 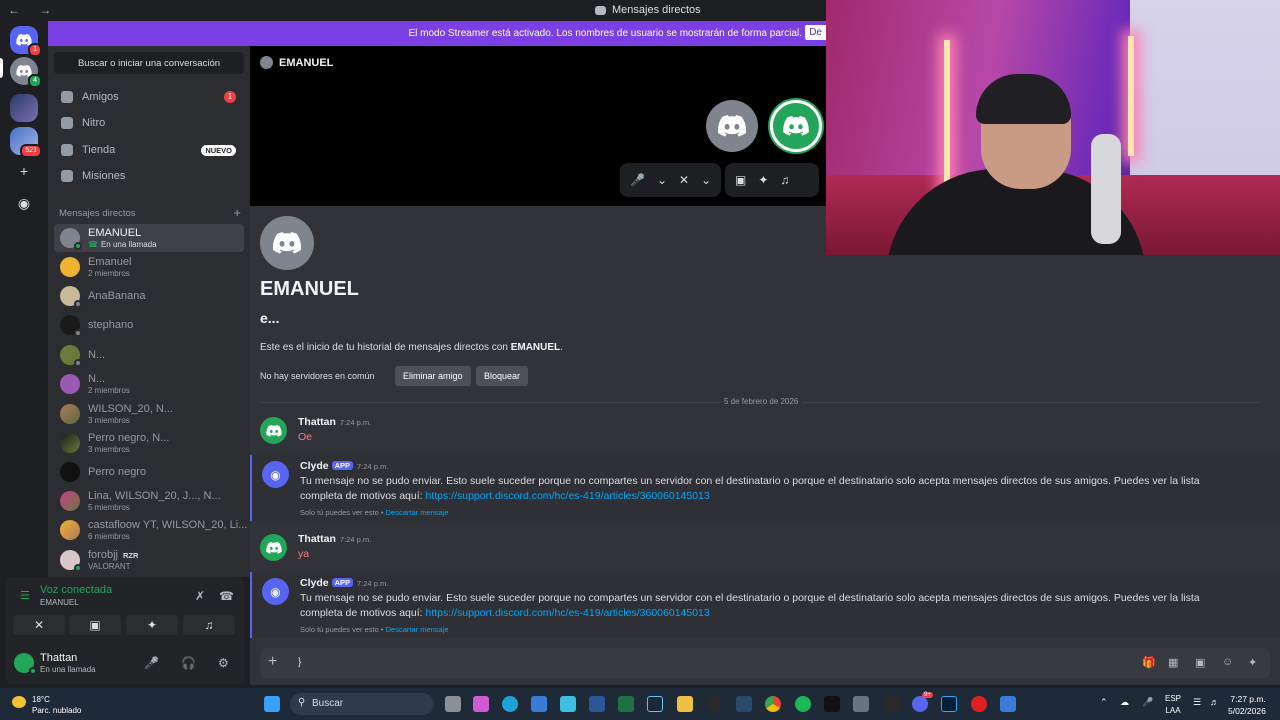 I want to click on store-icon, so click(x=539, y=704).